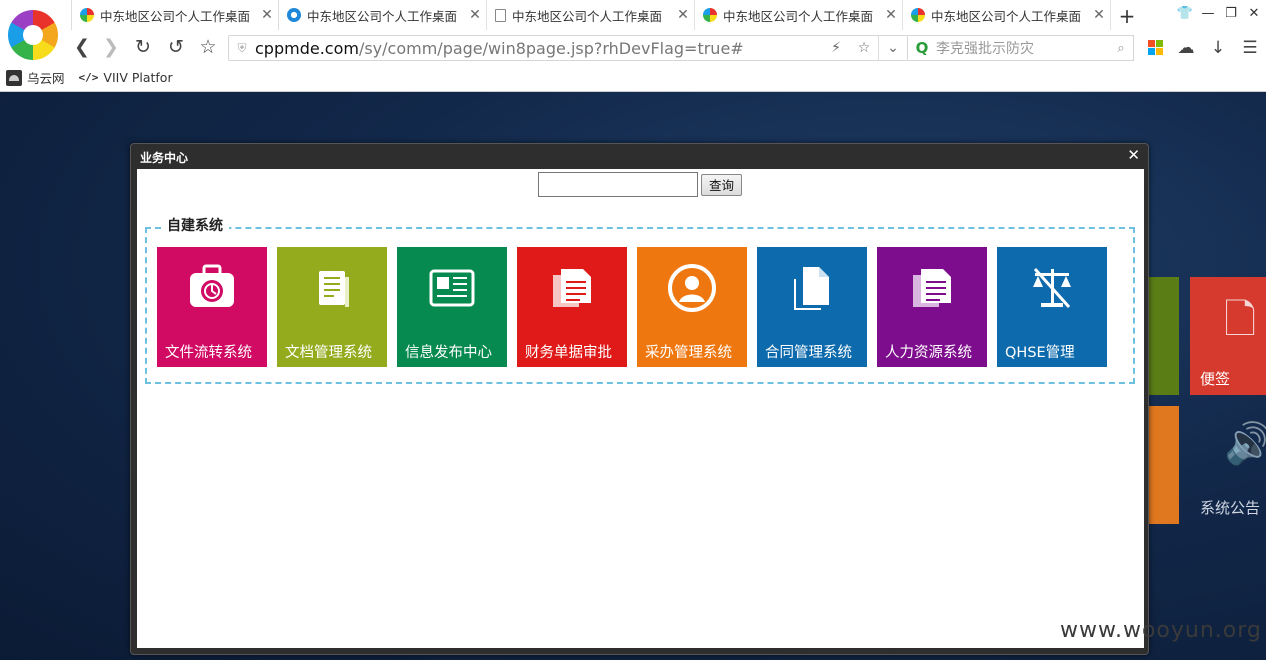 This screenshot has height=660, width=1266. What do you see at coordinates (208, 353) in the screenshot?
I see `tile-label: 文件流转系统` at bounding box center [208, 353].